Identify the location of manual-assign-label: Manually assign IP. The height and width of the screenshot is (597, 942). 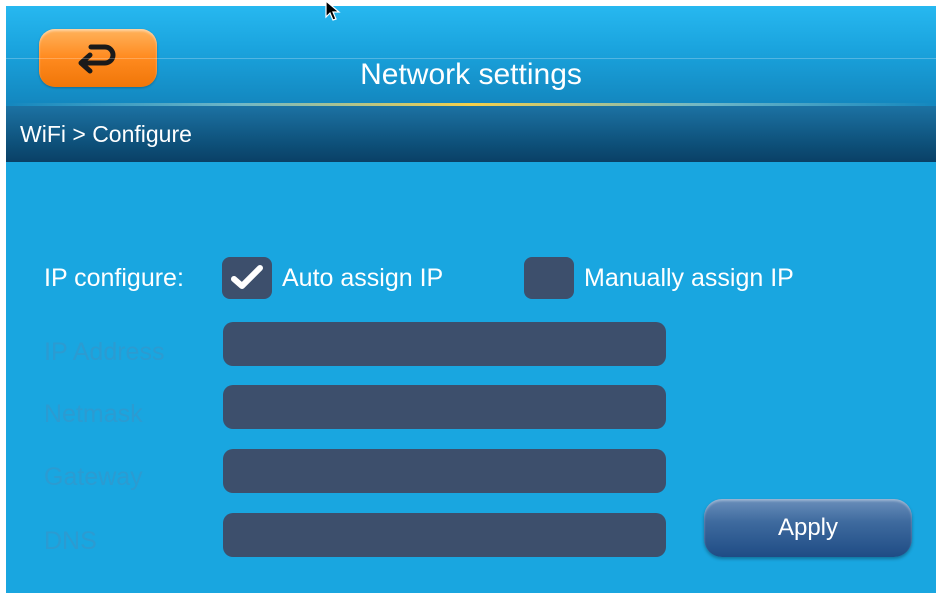
(689, 278).